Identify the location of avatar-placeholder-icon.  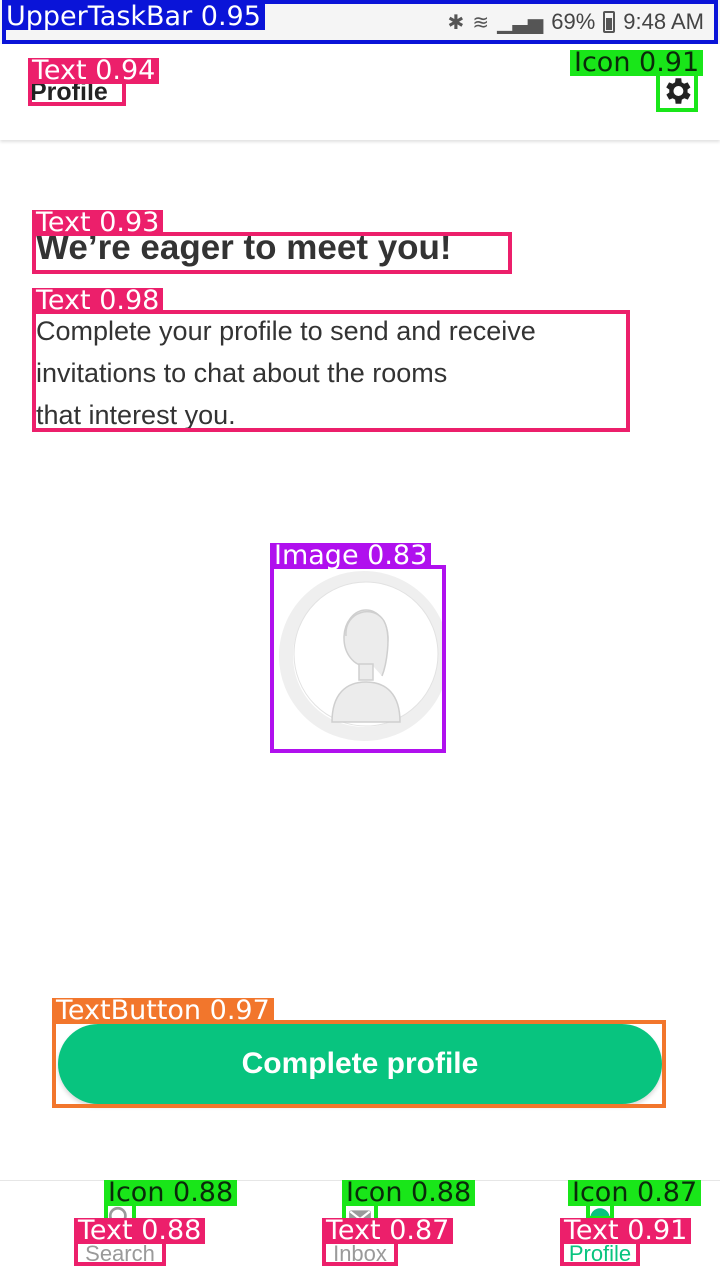
(364, 656).